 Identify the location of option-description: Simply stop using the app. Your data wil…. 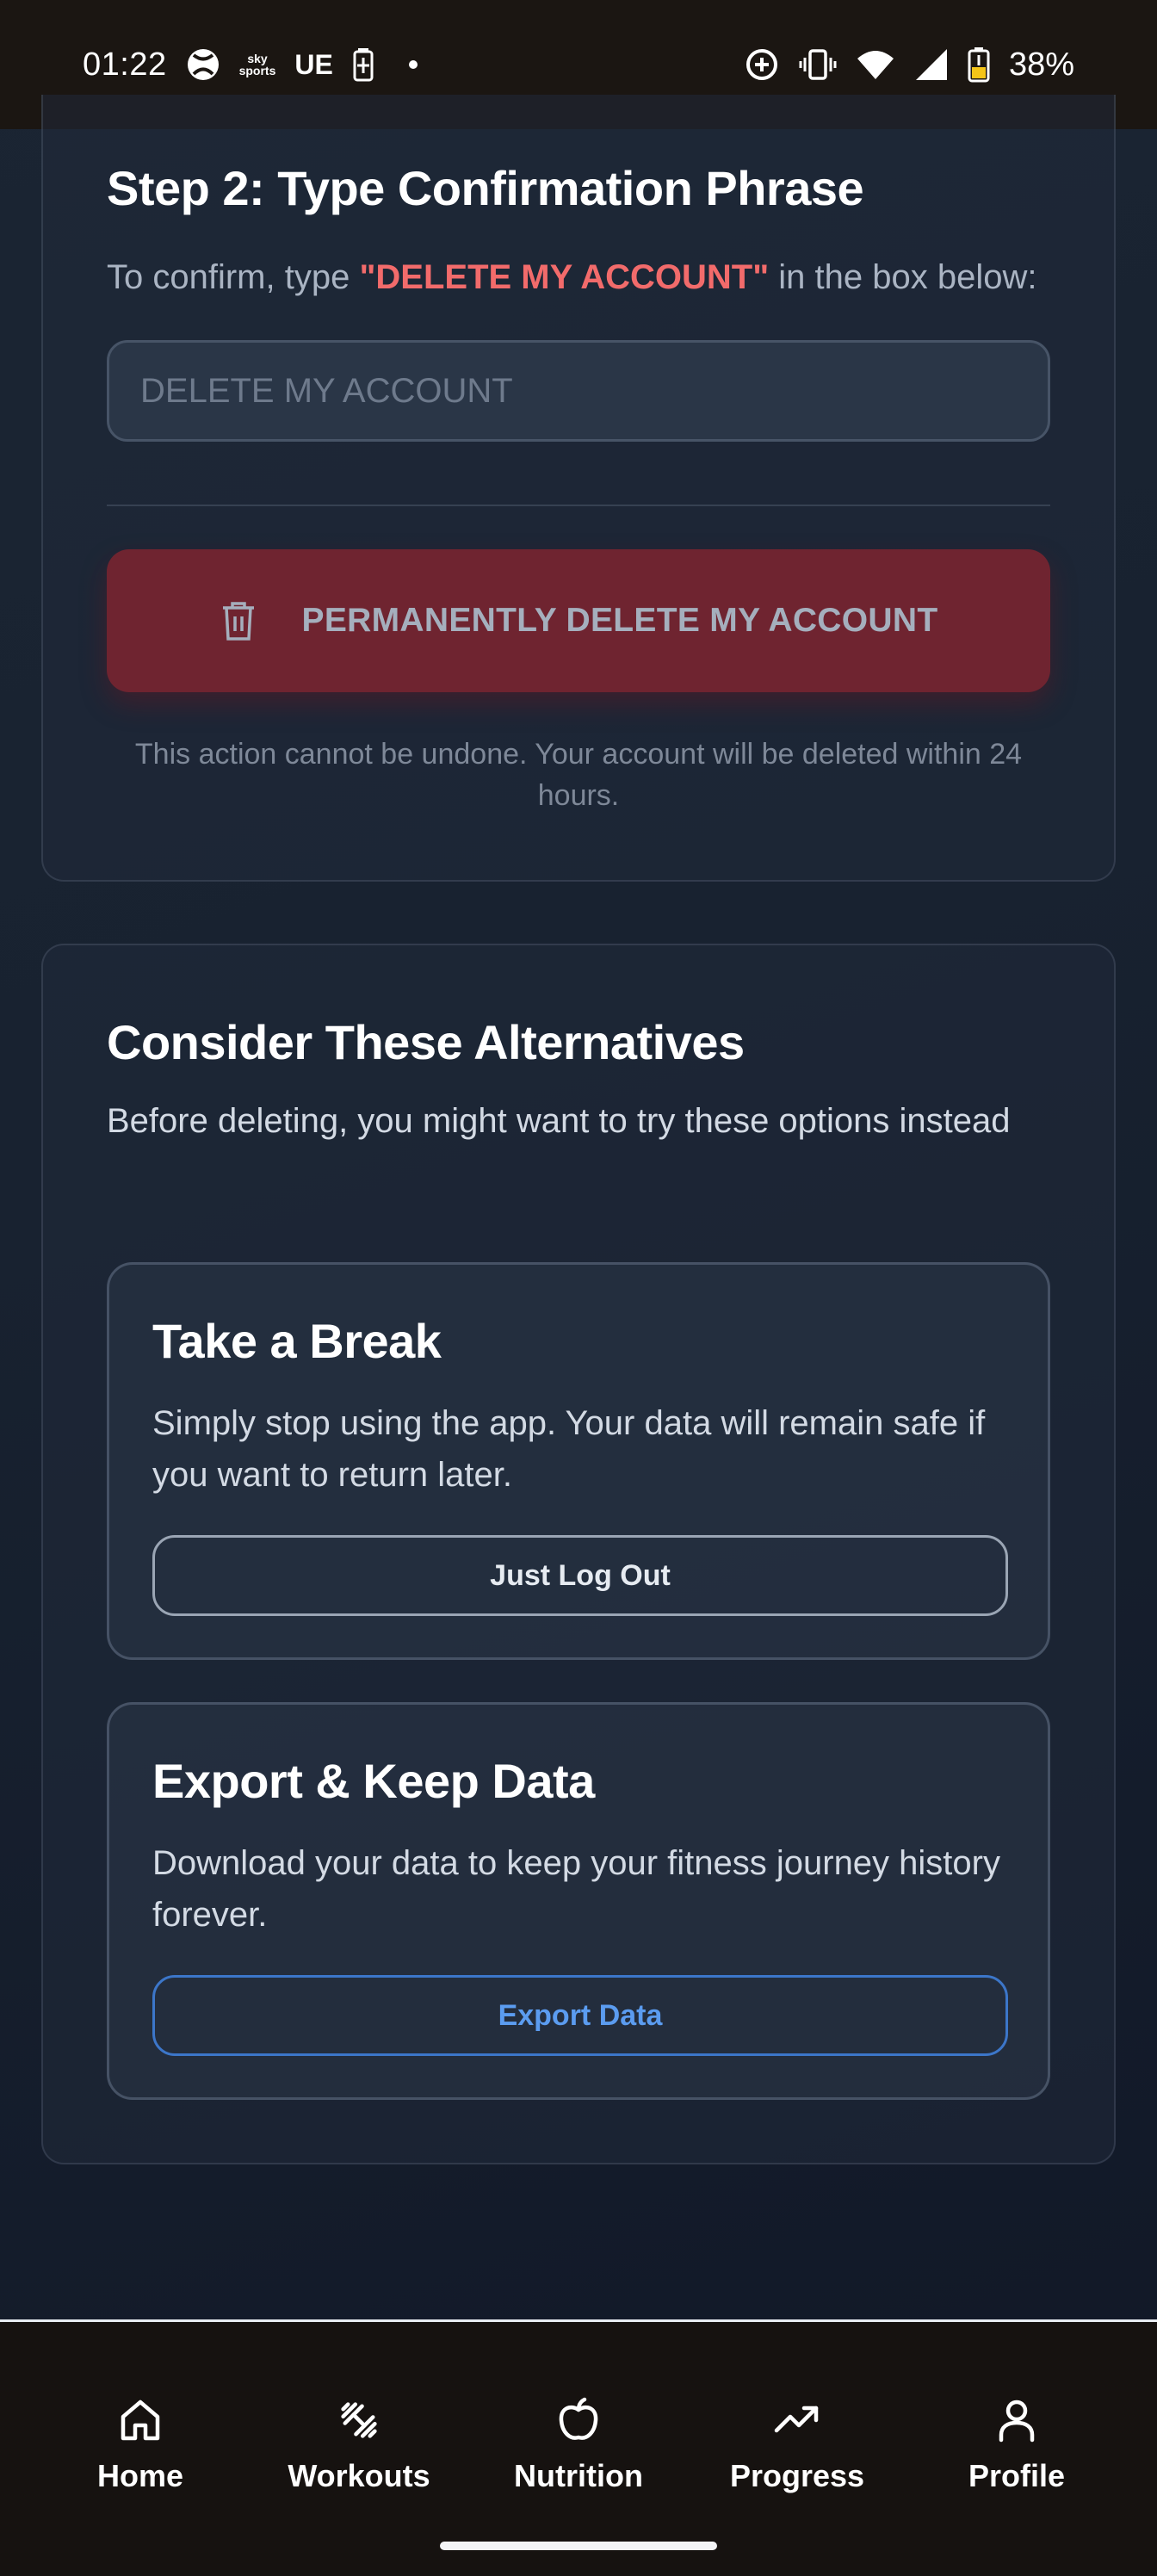
(569, 1449).